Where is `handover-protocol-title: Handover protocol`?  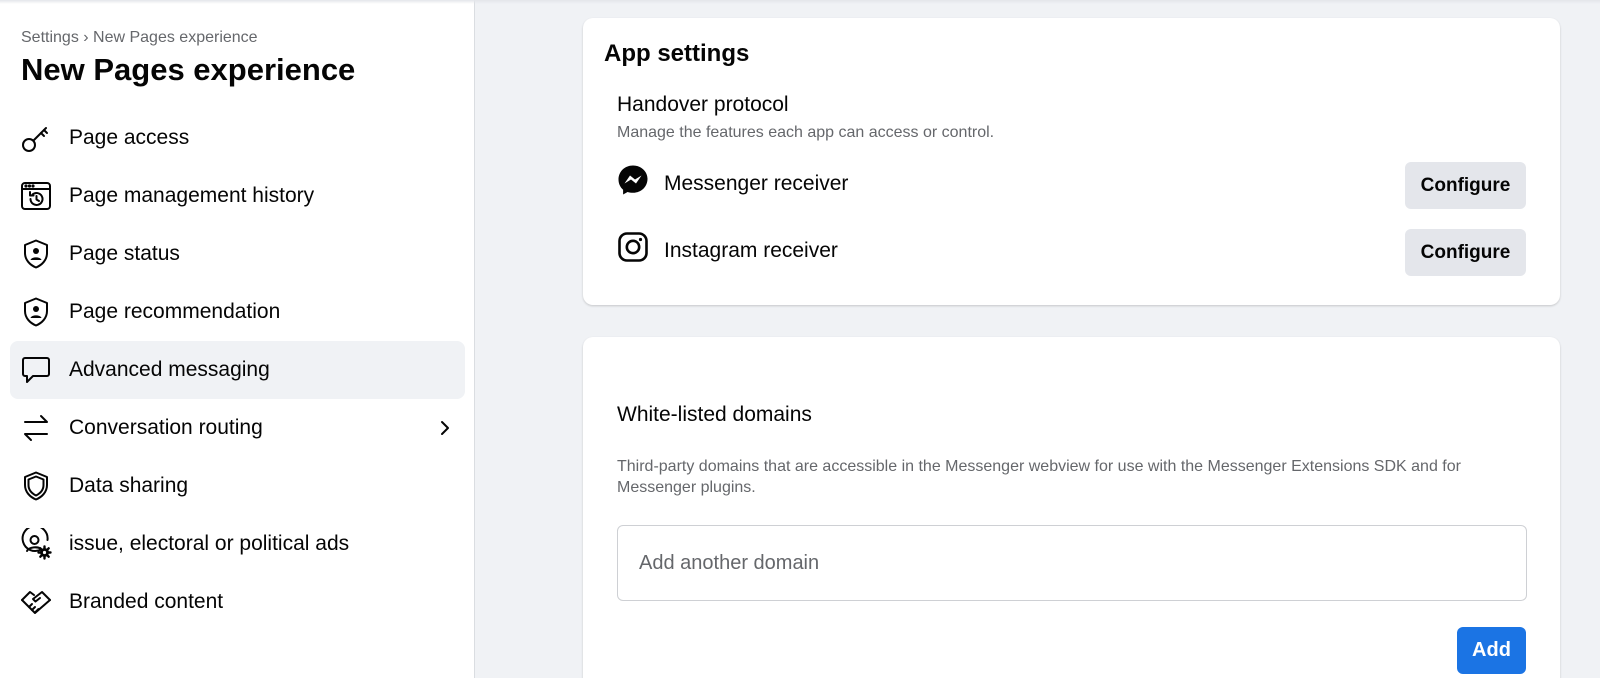
handover-protocol-title: Handover protocol is located at coordinates (703, 104).